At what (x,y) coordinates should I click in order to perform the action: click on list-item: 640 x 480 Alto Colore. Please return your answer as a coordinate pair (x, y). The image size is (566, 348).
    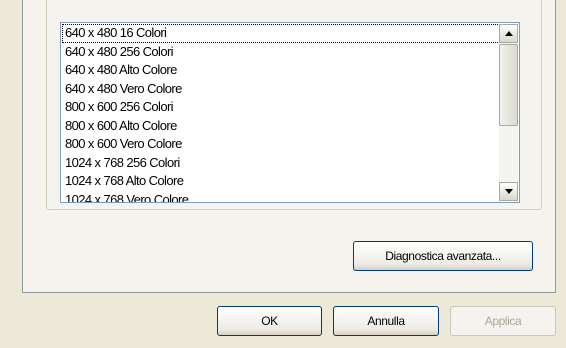
    Looking at the image, I should click on (281, 70).